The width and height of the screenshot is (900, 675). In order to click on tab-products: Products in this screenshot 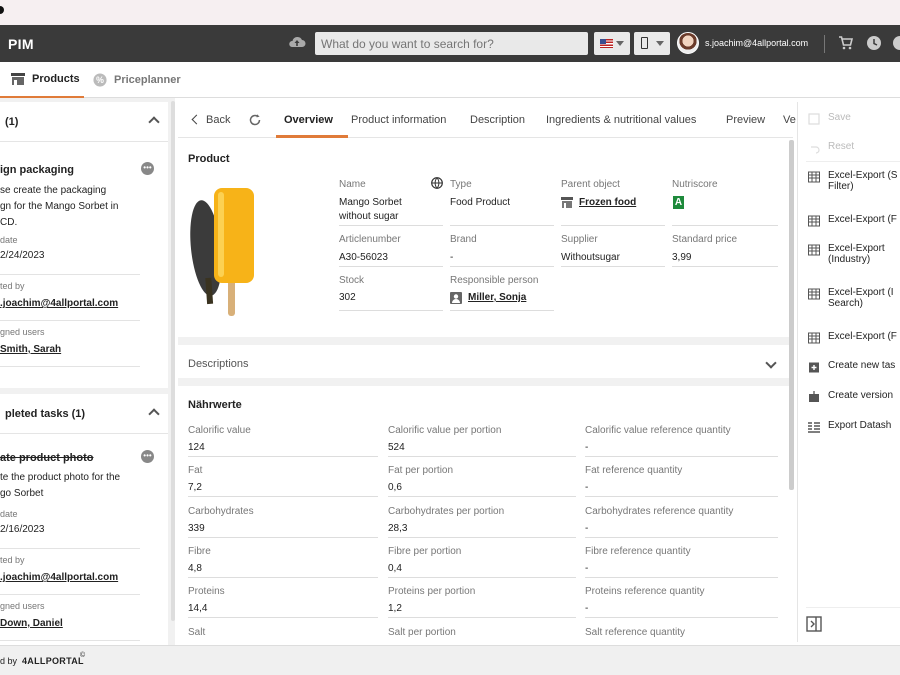, I will do `click(42, 80)`.